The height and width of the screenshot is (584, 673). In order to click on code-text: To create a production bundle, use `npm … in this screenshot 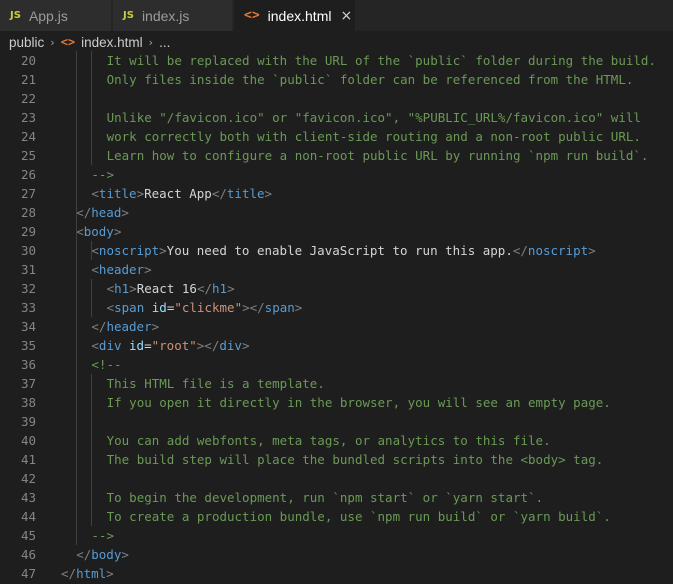, I will do `click(359, 516)`.